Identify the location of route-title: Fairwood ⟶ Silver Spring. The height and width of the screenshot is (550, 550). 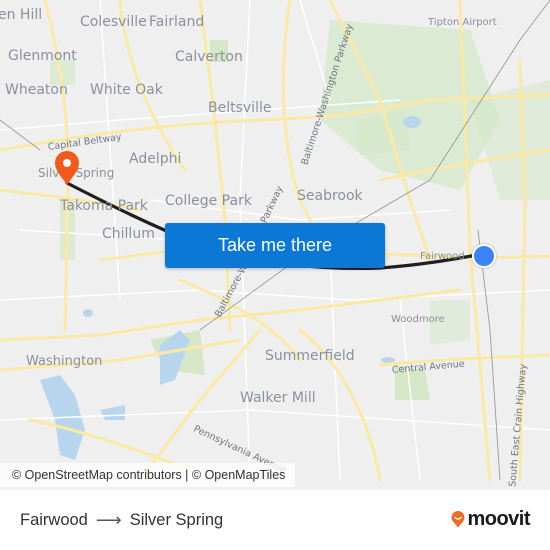
(121, 520).